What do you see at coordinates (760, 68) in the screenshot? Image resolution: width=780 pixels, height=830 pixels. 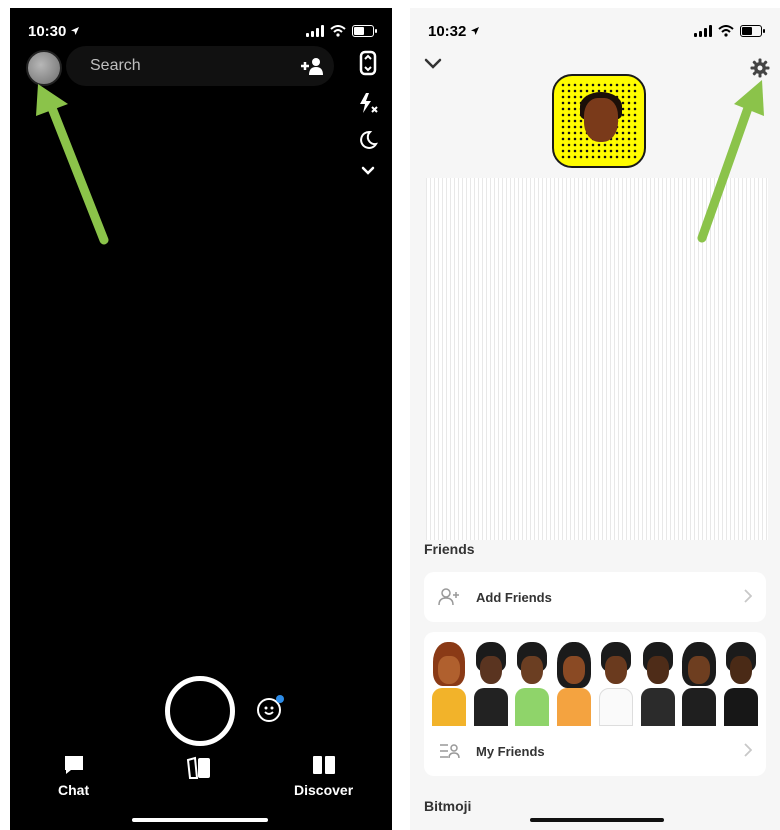 I see `gear-icon` at bounding box center [760, 68].